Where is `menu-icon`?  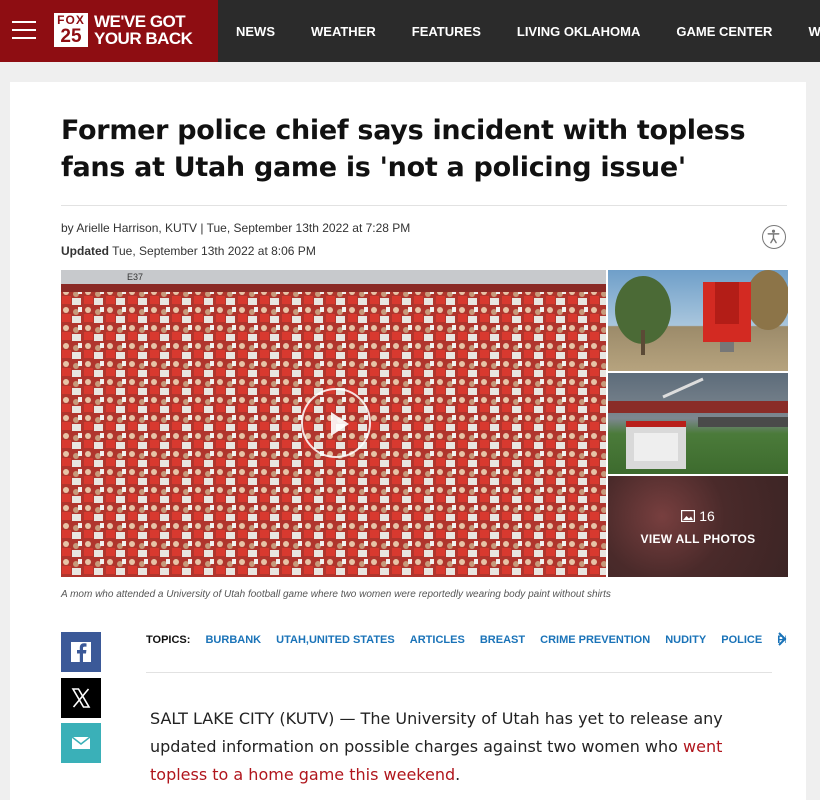
menu-icon is located at coordinates (24, 31).